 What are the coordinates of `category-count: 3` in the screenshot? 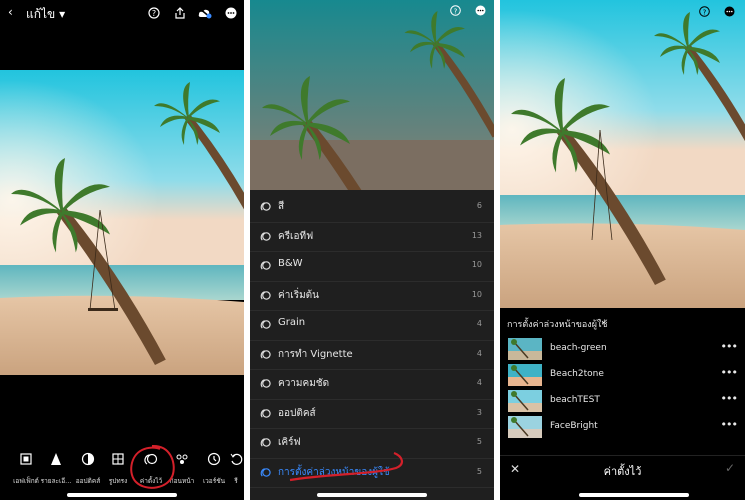 It's located at (479, 412).